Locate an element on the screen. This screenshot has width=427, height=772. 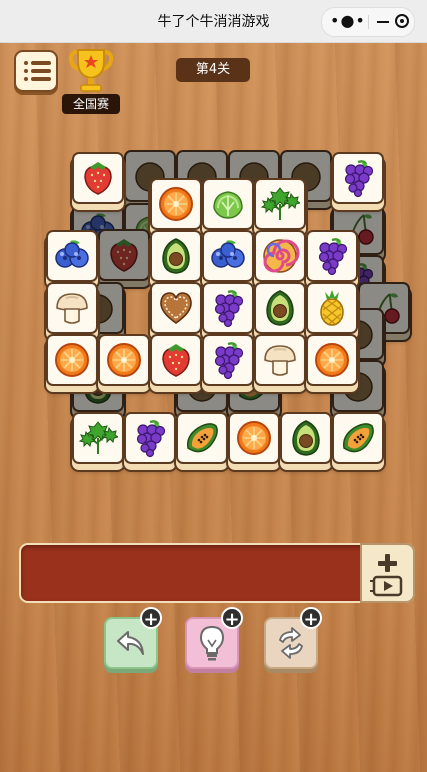
undo-arrow-icon is located at coordinates (130, 643).